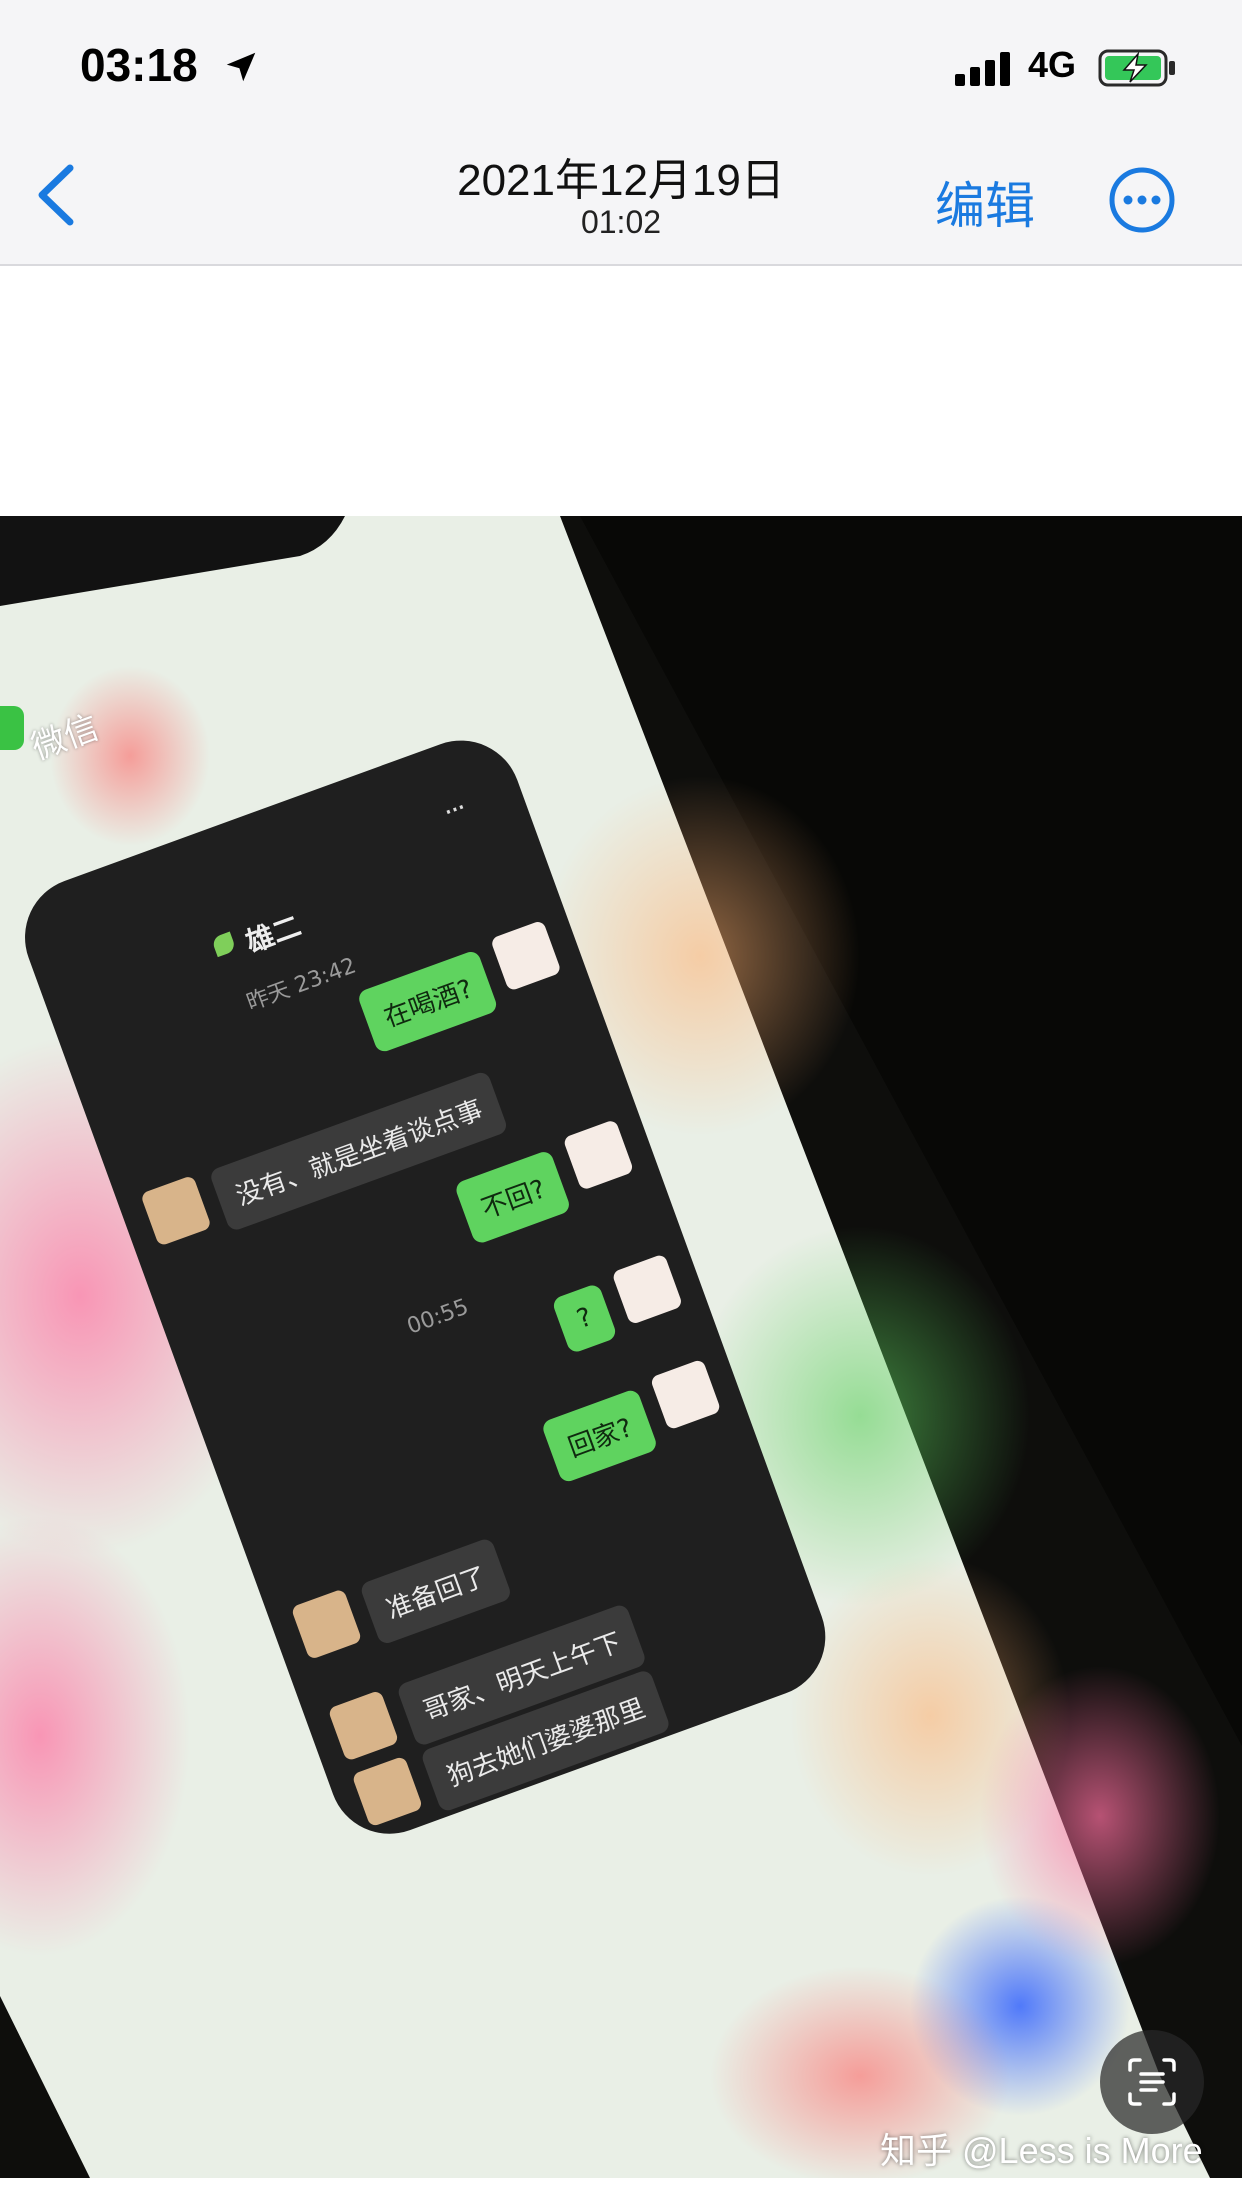 The image size is (1242, 2195). Describe the element at coordinates (1041, 2150) in the screenshot. I see `watermark: 知乎 @Less is More` at that location.